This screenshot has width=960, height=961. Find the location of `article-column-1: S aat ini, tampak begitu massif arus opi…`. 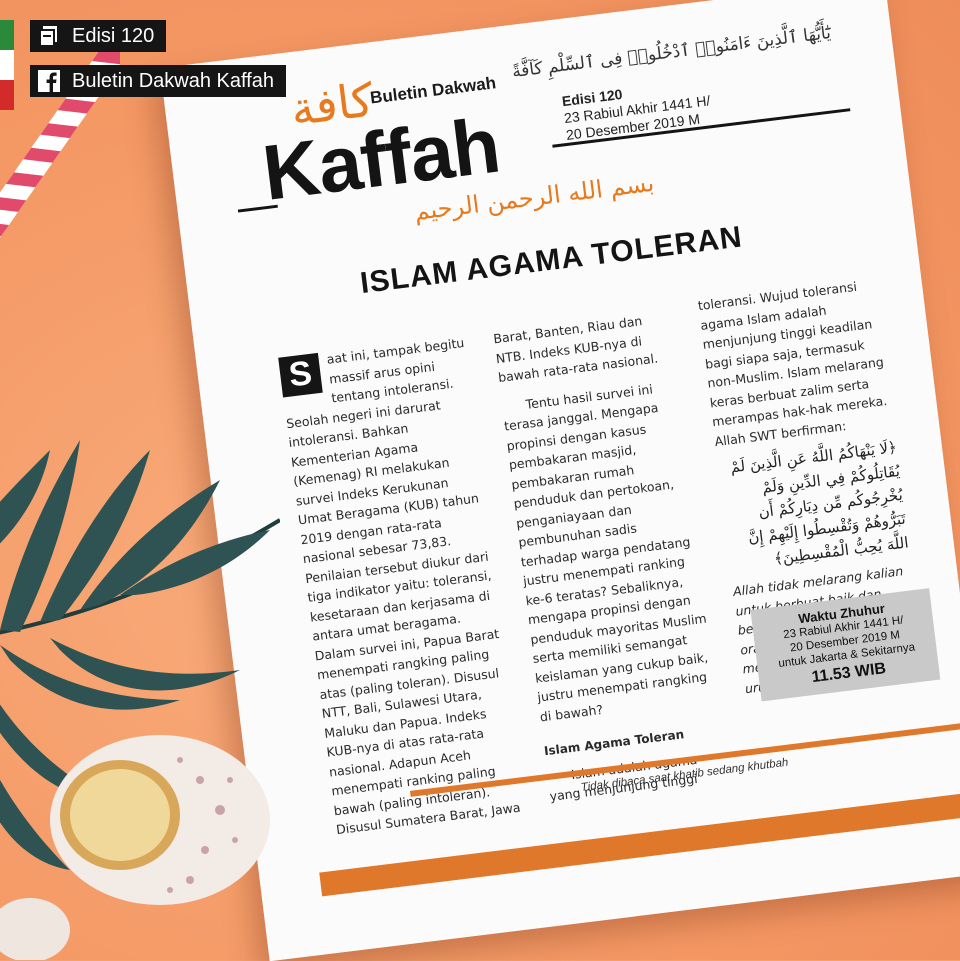

article-column-1: S aat ini, tampak begitu massif arus opi… is located at coordinates (402, 586).